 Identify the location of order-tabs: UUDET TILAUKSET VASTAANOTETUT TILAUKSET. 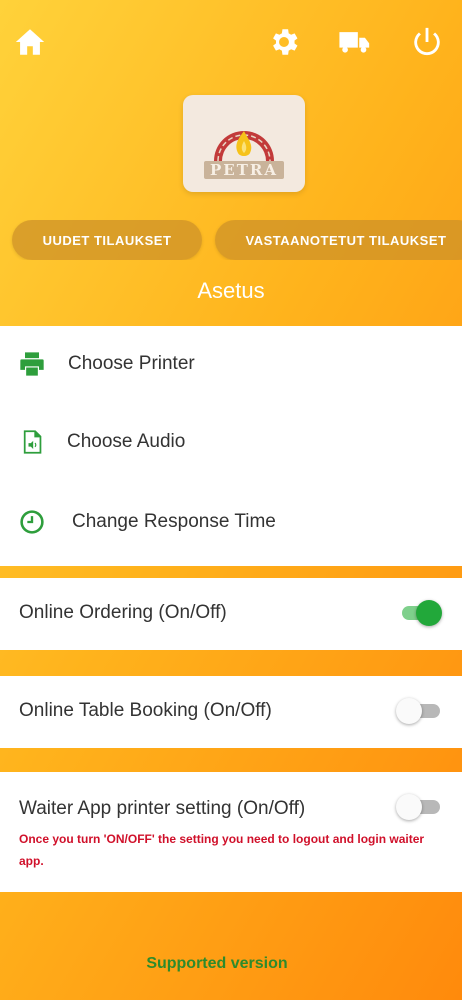
(231, 240).